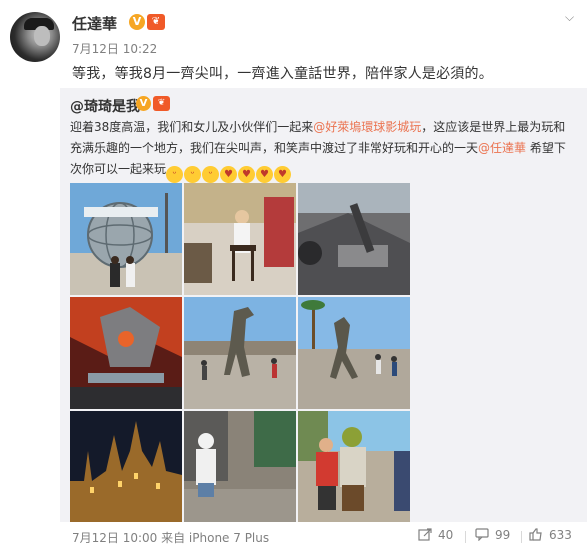 The image size is (587, 552). What do you see at coordinates (105, 106) in the screenshot?
I see `repost-author-name: @琦琦是我` at bounding box center [105, 106].